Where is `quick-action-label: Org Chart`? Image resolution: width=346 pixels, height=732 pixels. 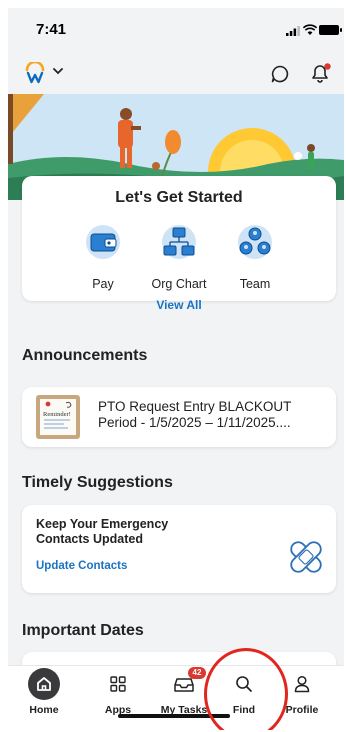 quick-action-label: Org Chart is located at coordinates (179, 284).